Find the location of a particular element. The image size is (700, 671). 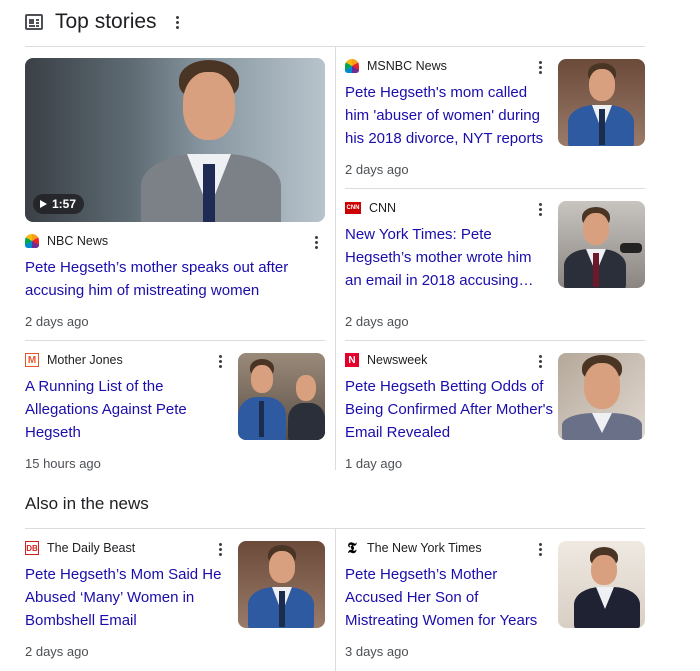

story-source: CNN CNN is located at coordinates (371, 208).